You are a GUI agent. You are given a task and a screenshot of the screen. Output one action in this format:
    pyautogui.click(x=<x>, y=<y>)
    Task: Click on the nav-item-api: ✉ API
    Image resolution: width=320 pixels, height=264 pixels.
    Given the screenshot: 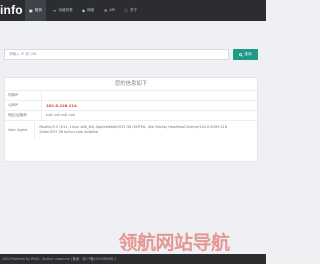 What is the action you would take?
    pyautogui.click(x=109, y=10)
    